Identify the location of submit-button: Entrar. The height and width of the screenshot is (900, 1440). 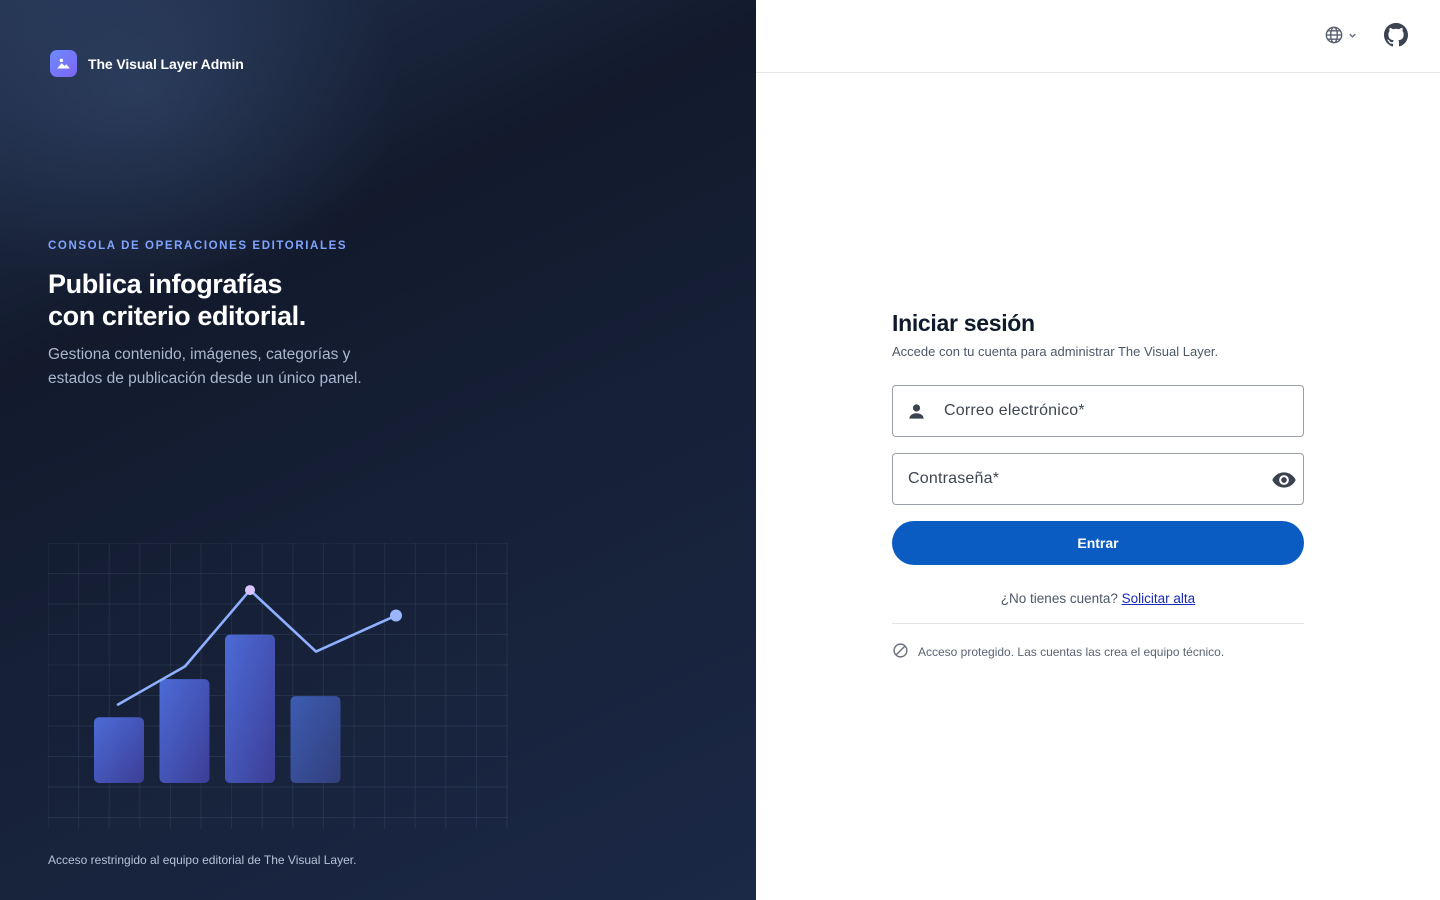
(1098, 543).